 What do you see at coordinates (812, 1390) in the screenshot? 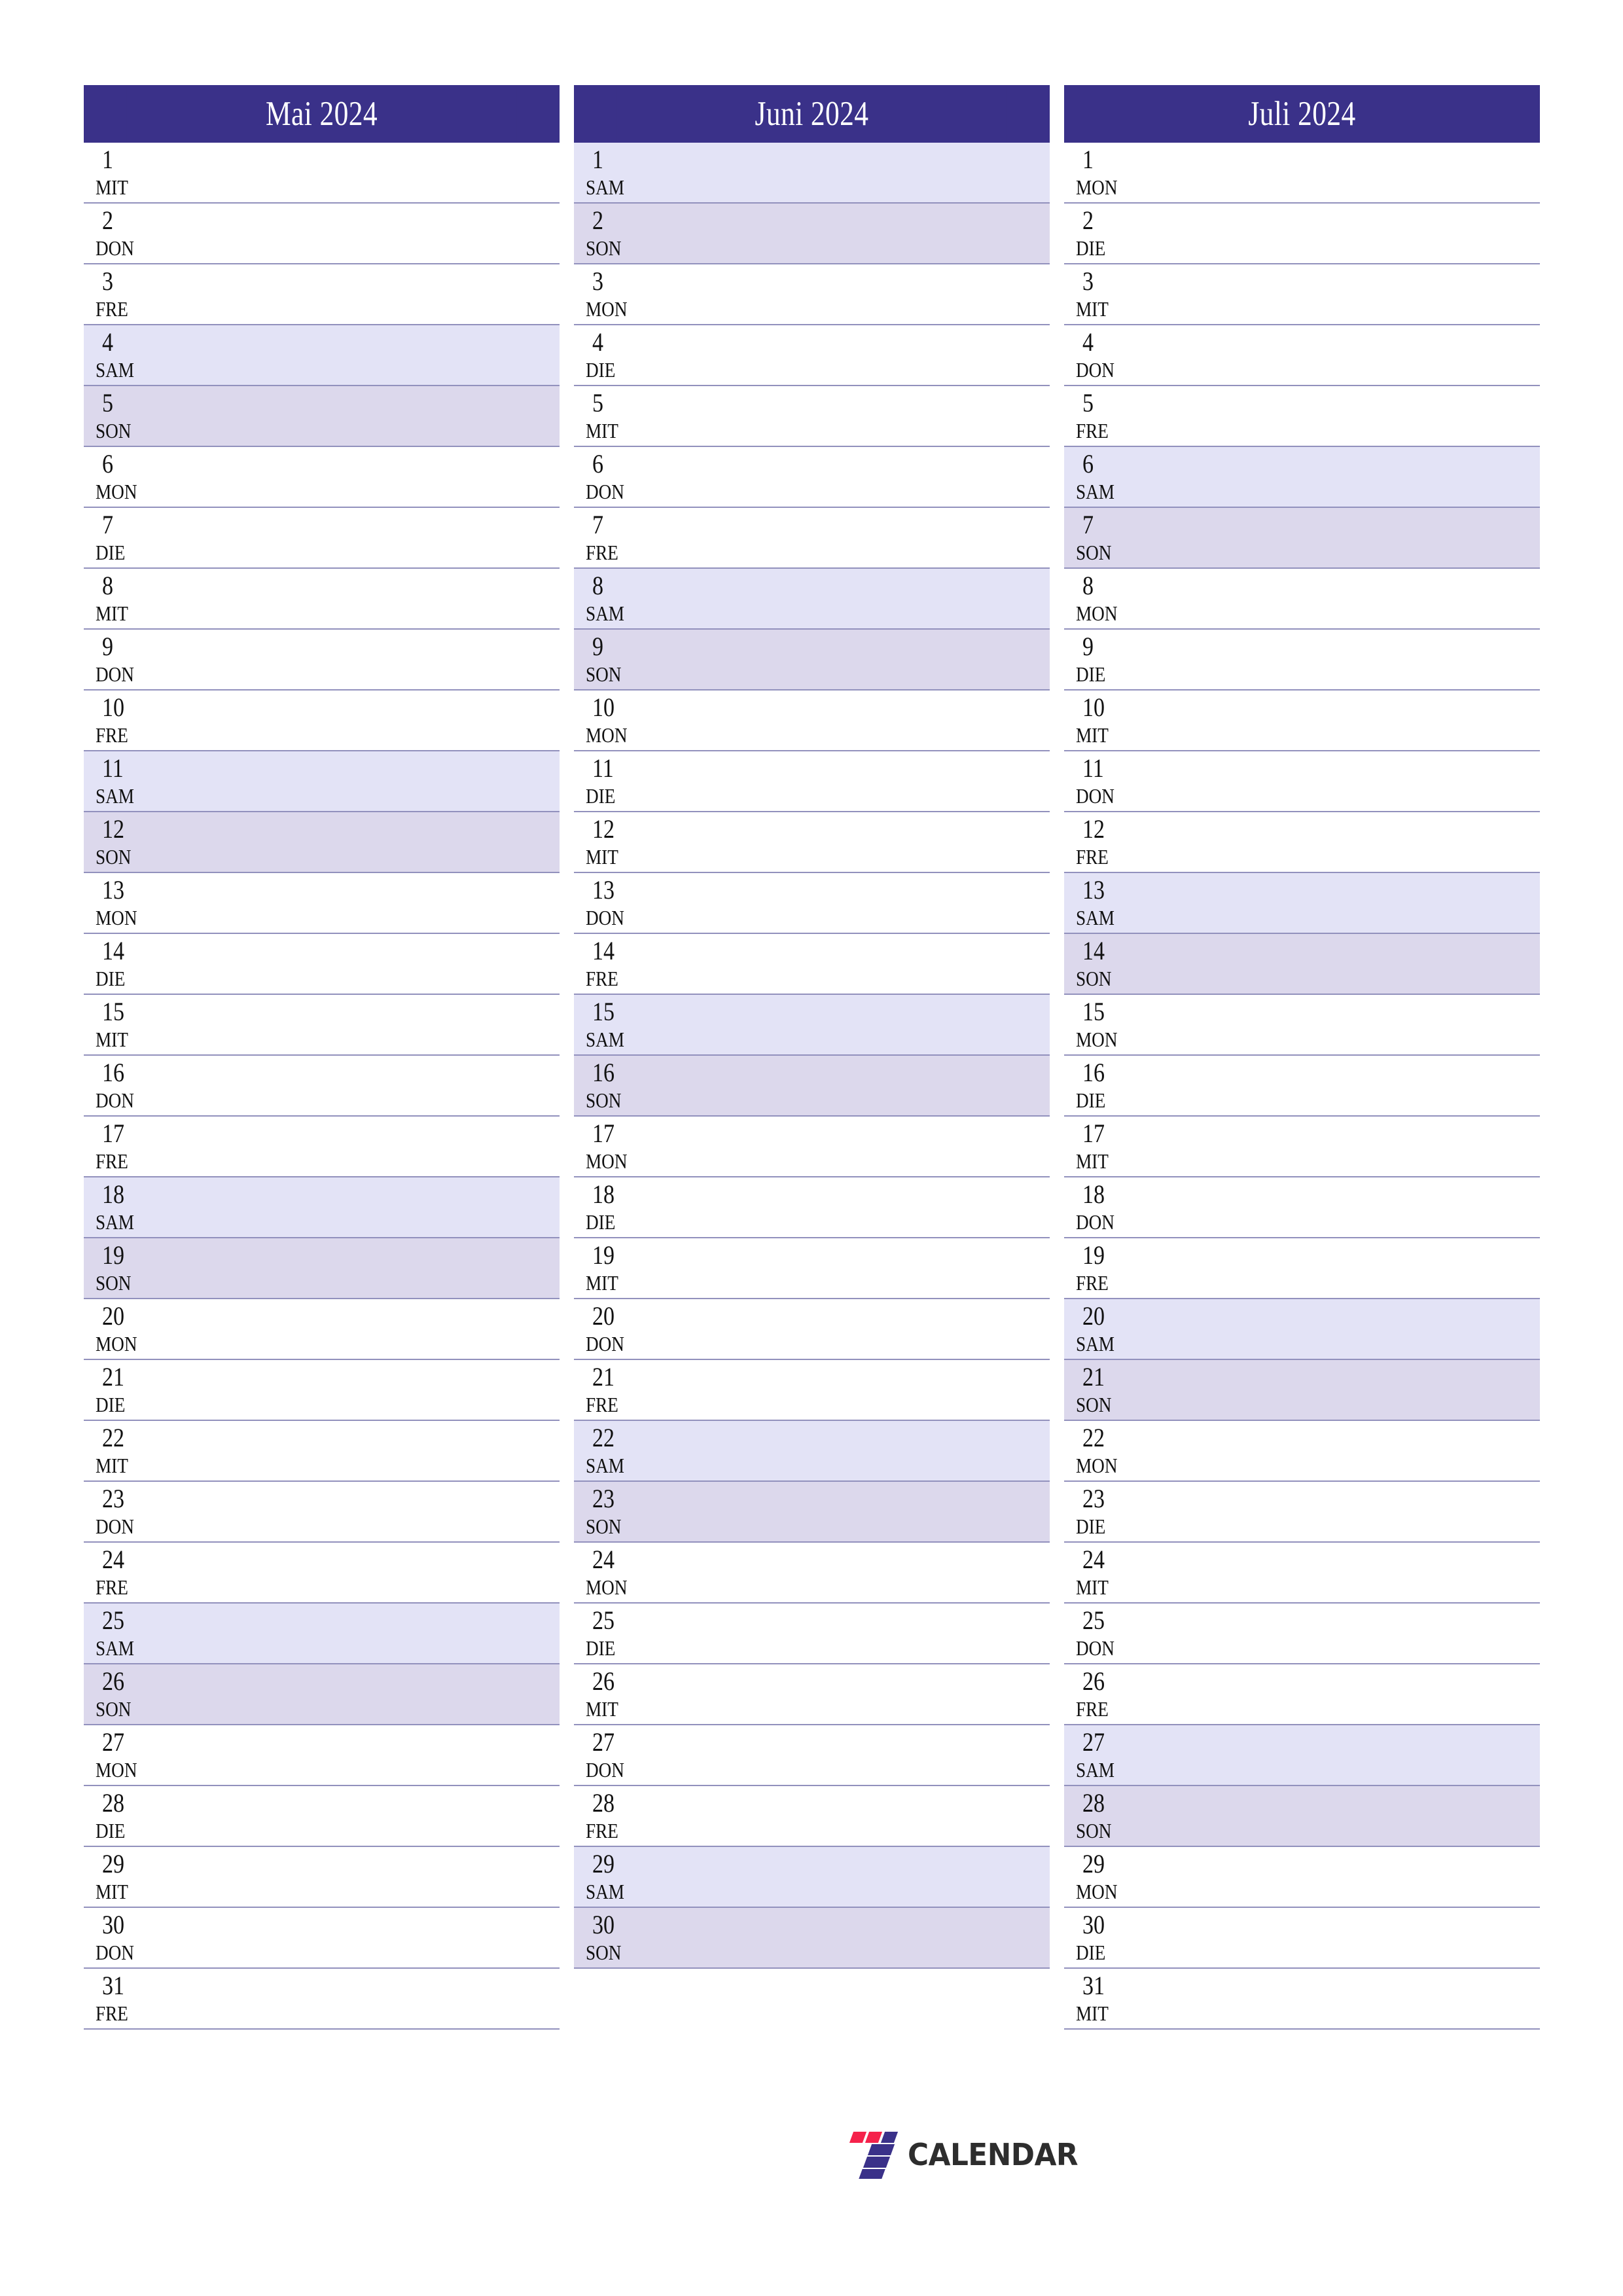
I see `day-row: 21 FRE` at bounding box center [812, 1390].